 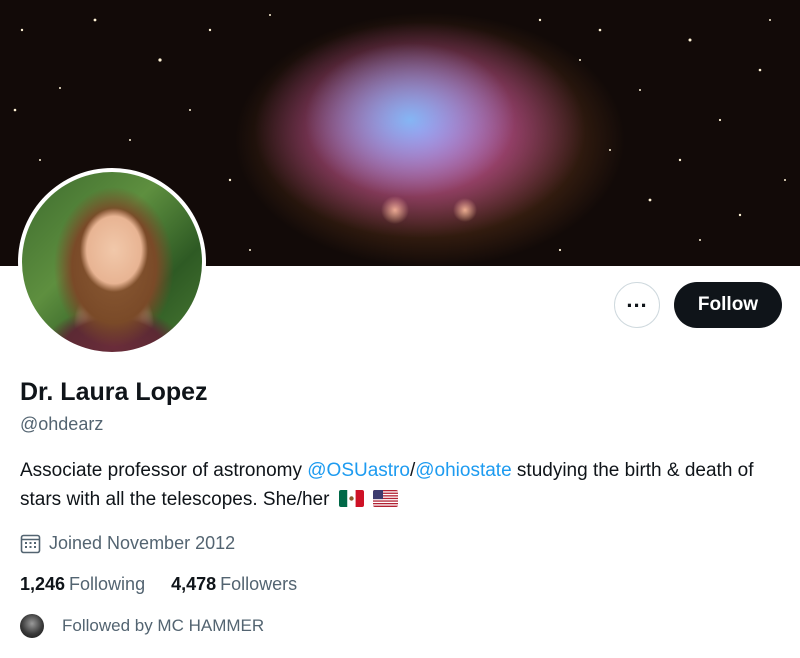 I want to click on following-count: 1,246, so click(x=43, y=584).